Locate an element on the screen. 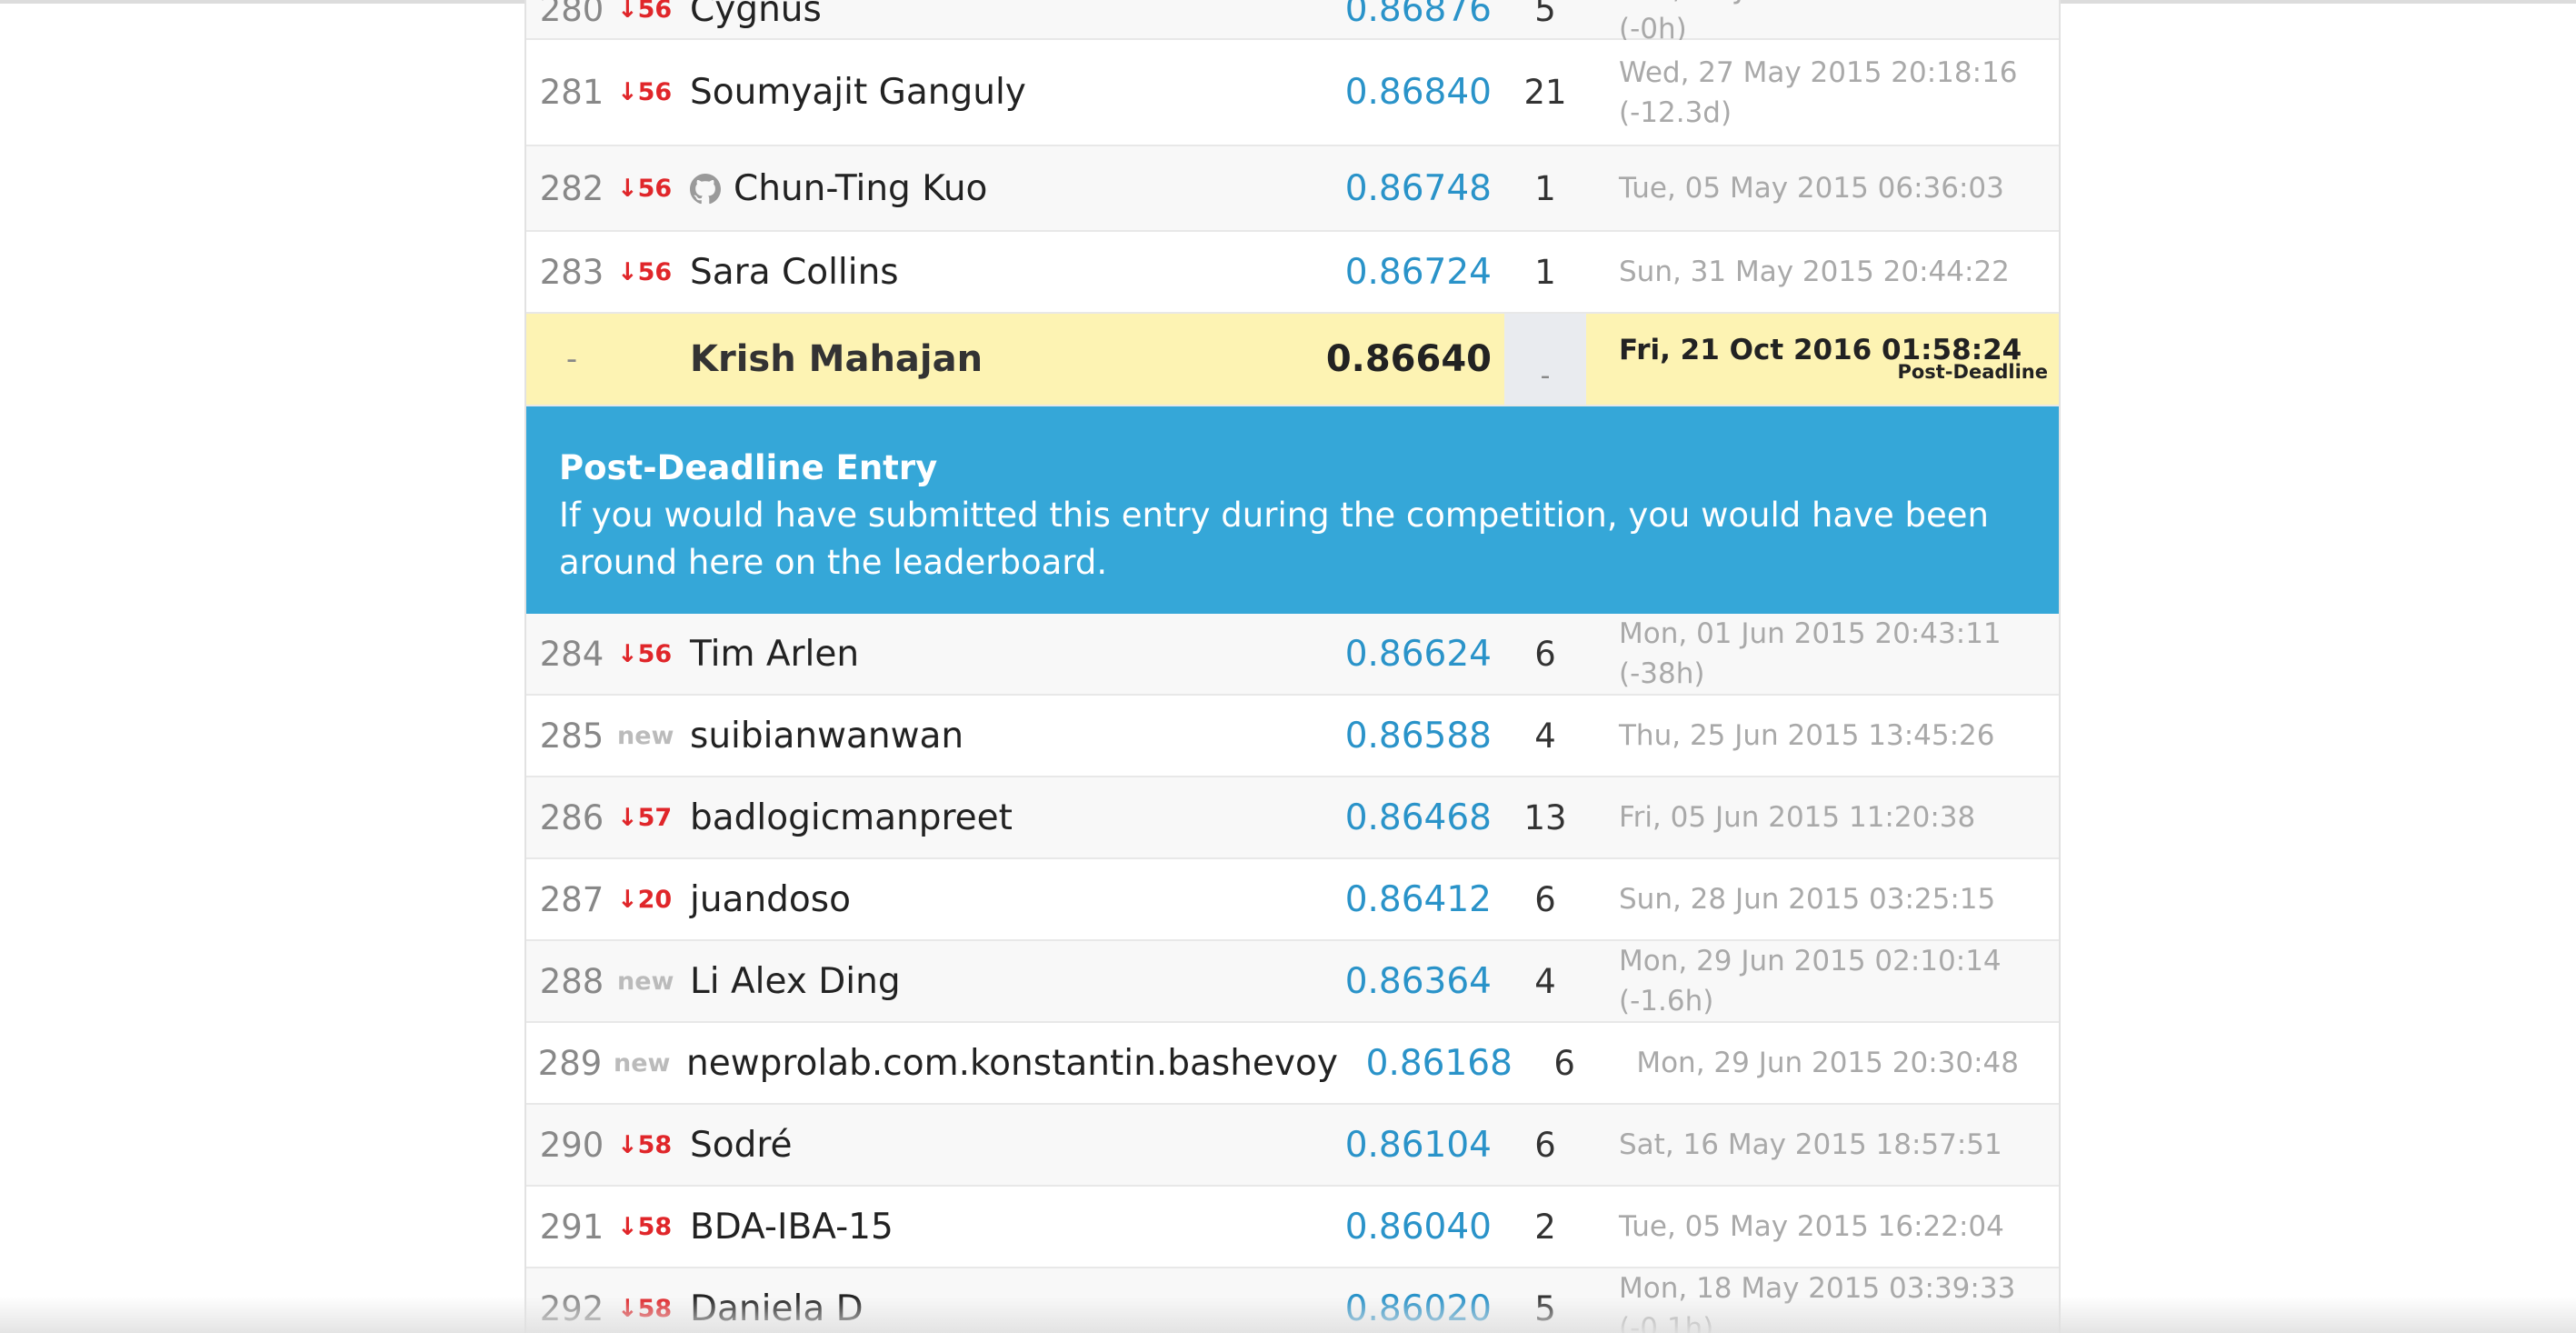 The height and width of the screenshot is (1333, 2576). row-team: newprolab.com.konstantin.bashevoy is located at coordinates (1003, 1063).